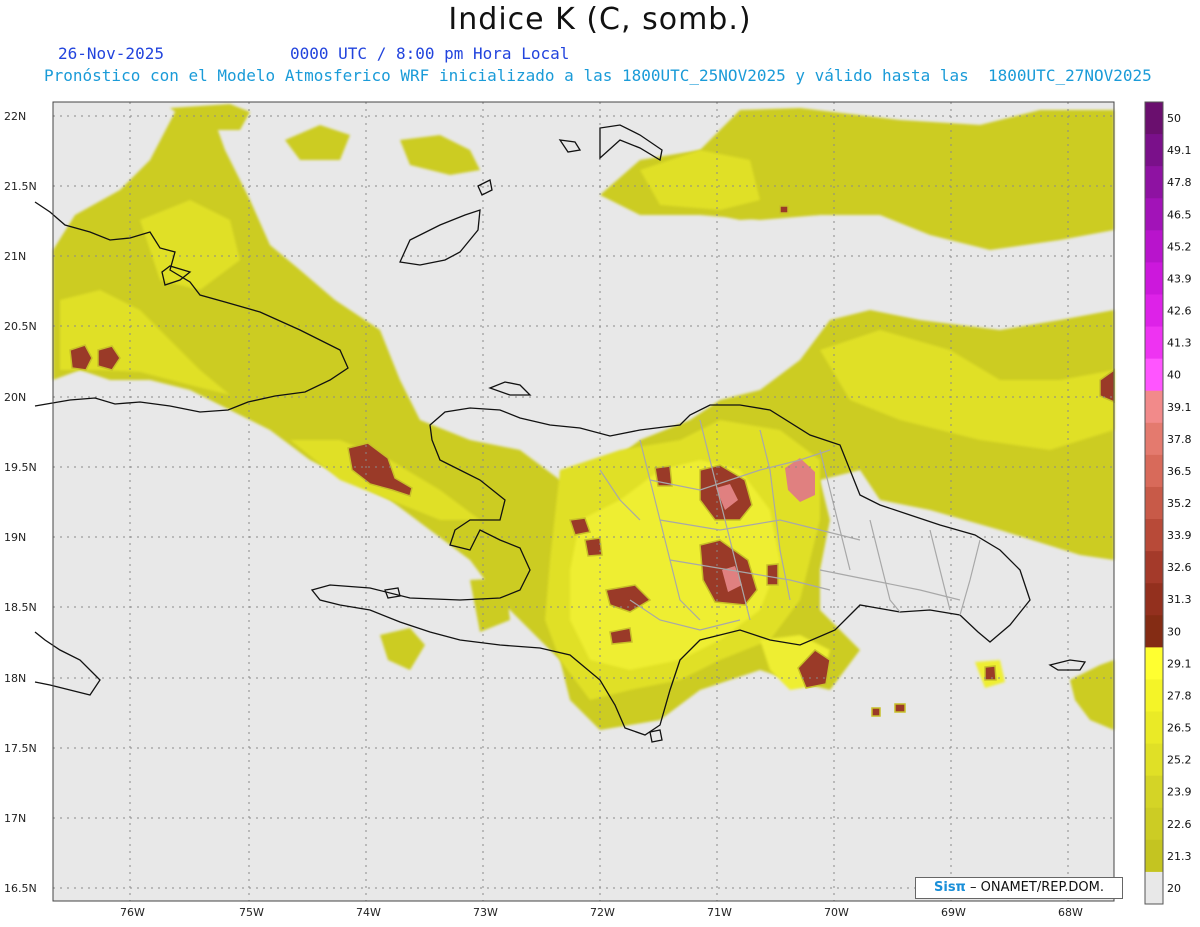 This screenshot has width=1200, height=927. Describe the element at coordinates (1179, 599) in the screenshot. I see `colorbar-label: 31.3` at that location.